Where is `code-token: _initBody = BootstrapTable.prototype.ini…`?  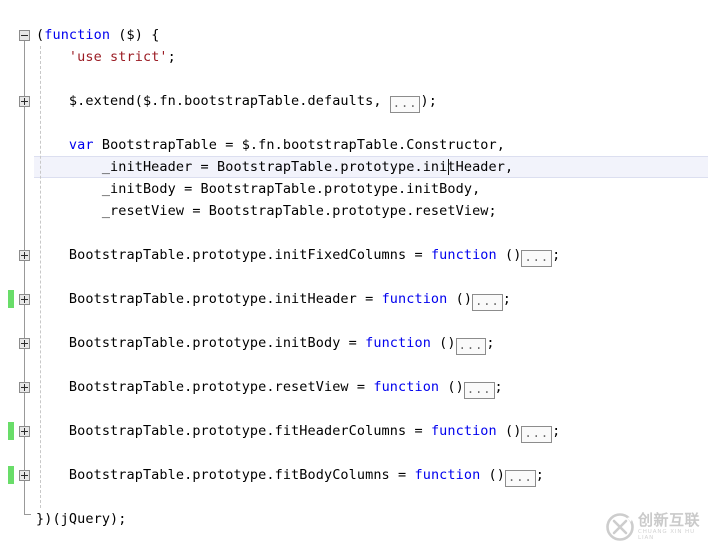
code-token: _initBody = BootstrapTable.prototype.ini… is located at coordinates (258, 189).